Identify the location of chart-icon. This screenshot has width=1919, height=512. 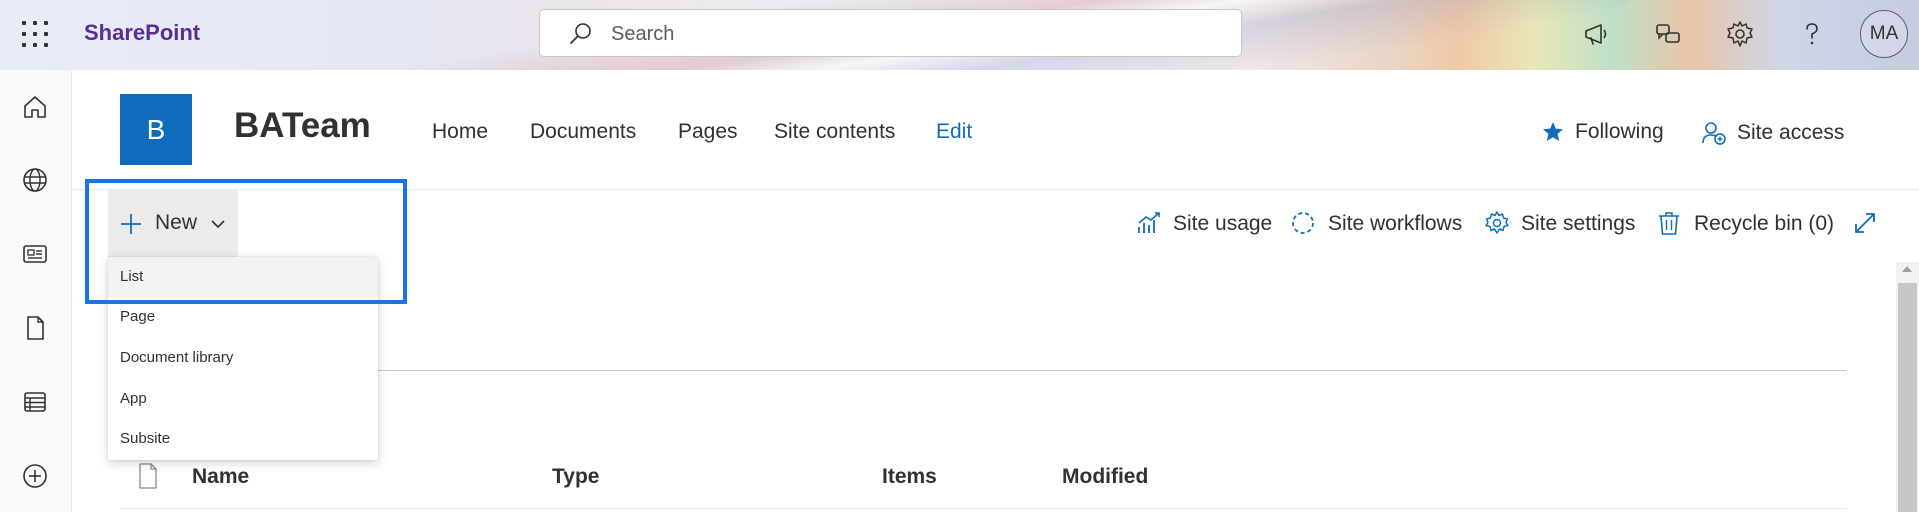
(1149, 223).